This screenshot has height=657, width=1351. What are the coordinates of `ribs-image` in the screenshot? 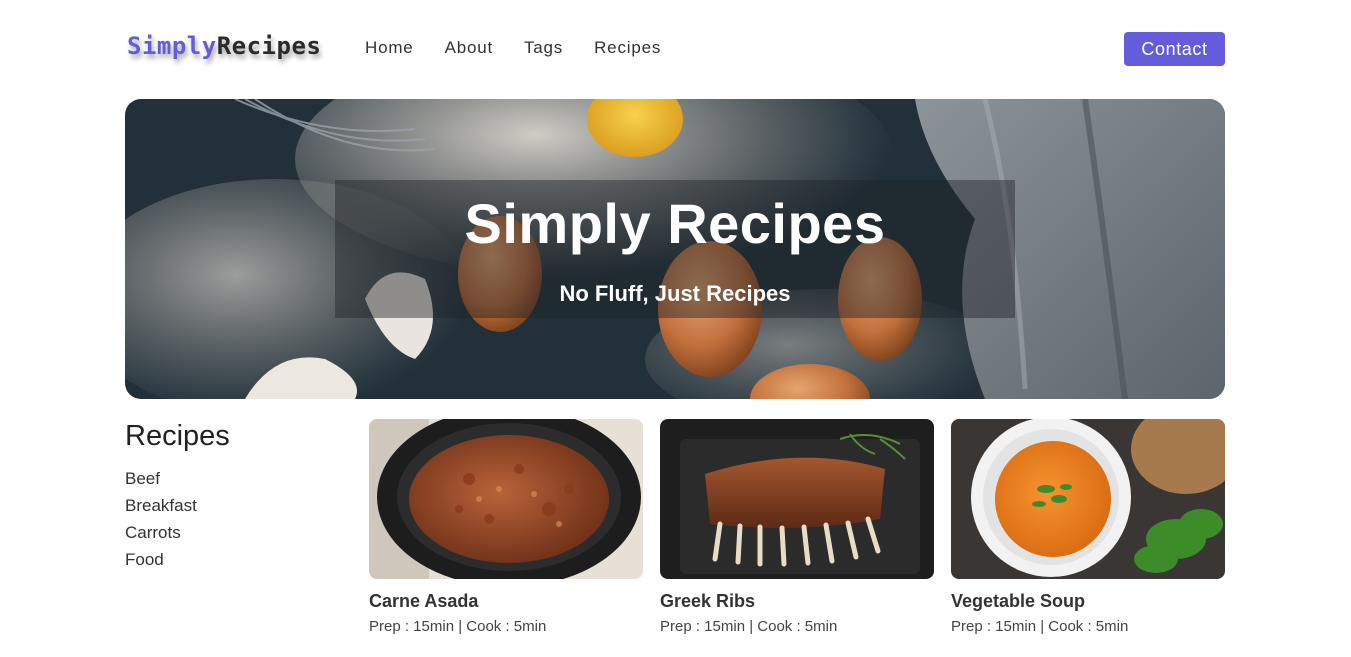 It's located at (797, 499).